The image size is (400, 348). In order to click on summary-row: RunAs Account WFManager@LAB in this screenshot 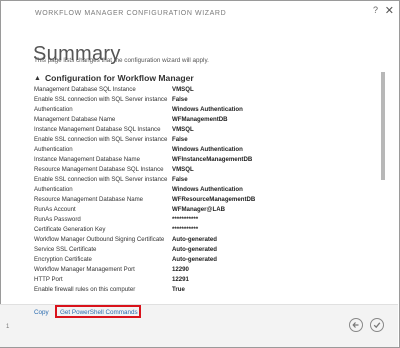, I will do `click(201, 210)`.